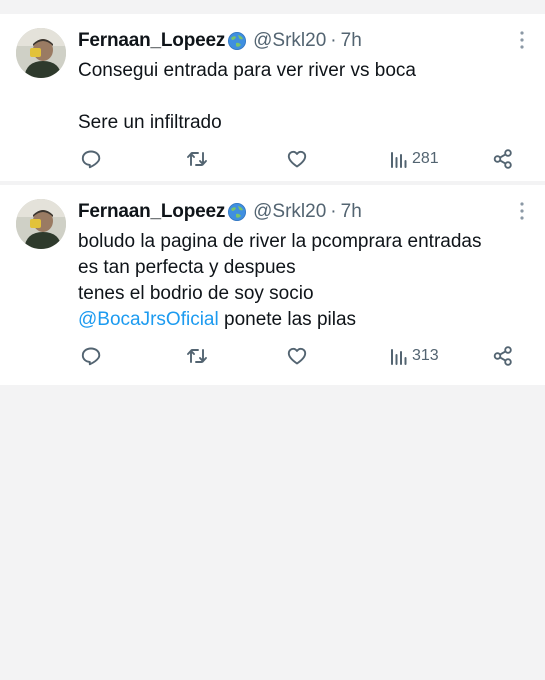 The height and width of the screenshot is (680, 545). I want to click on mention-link: @BocaJrsOficial, so click(148, 319).